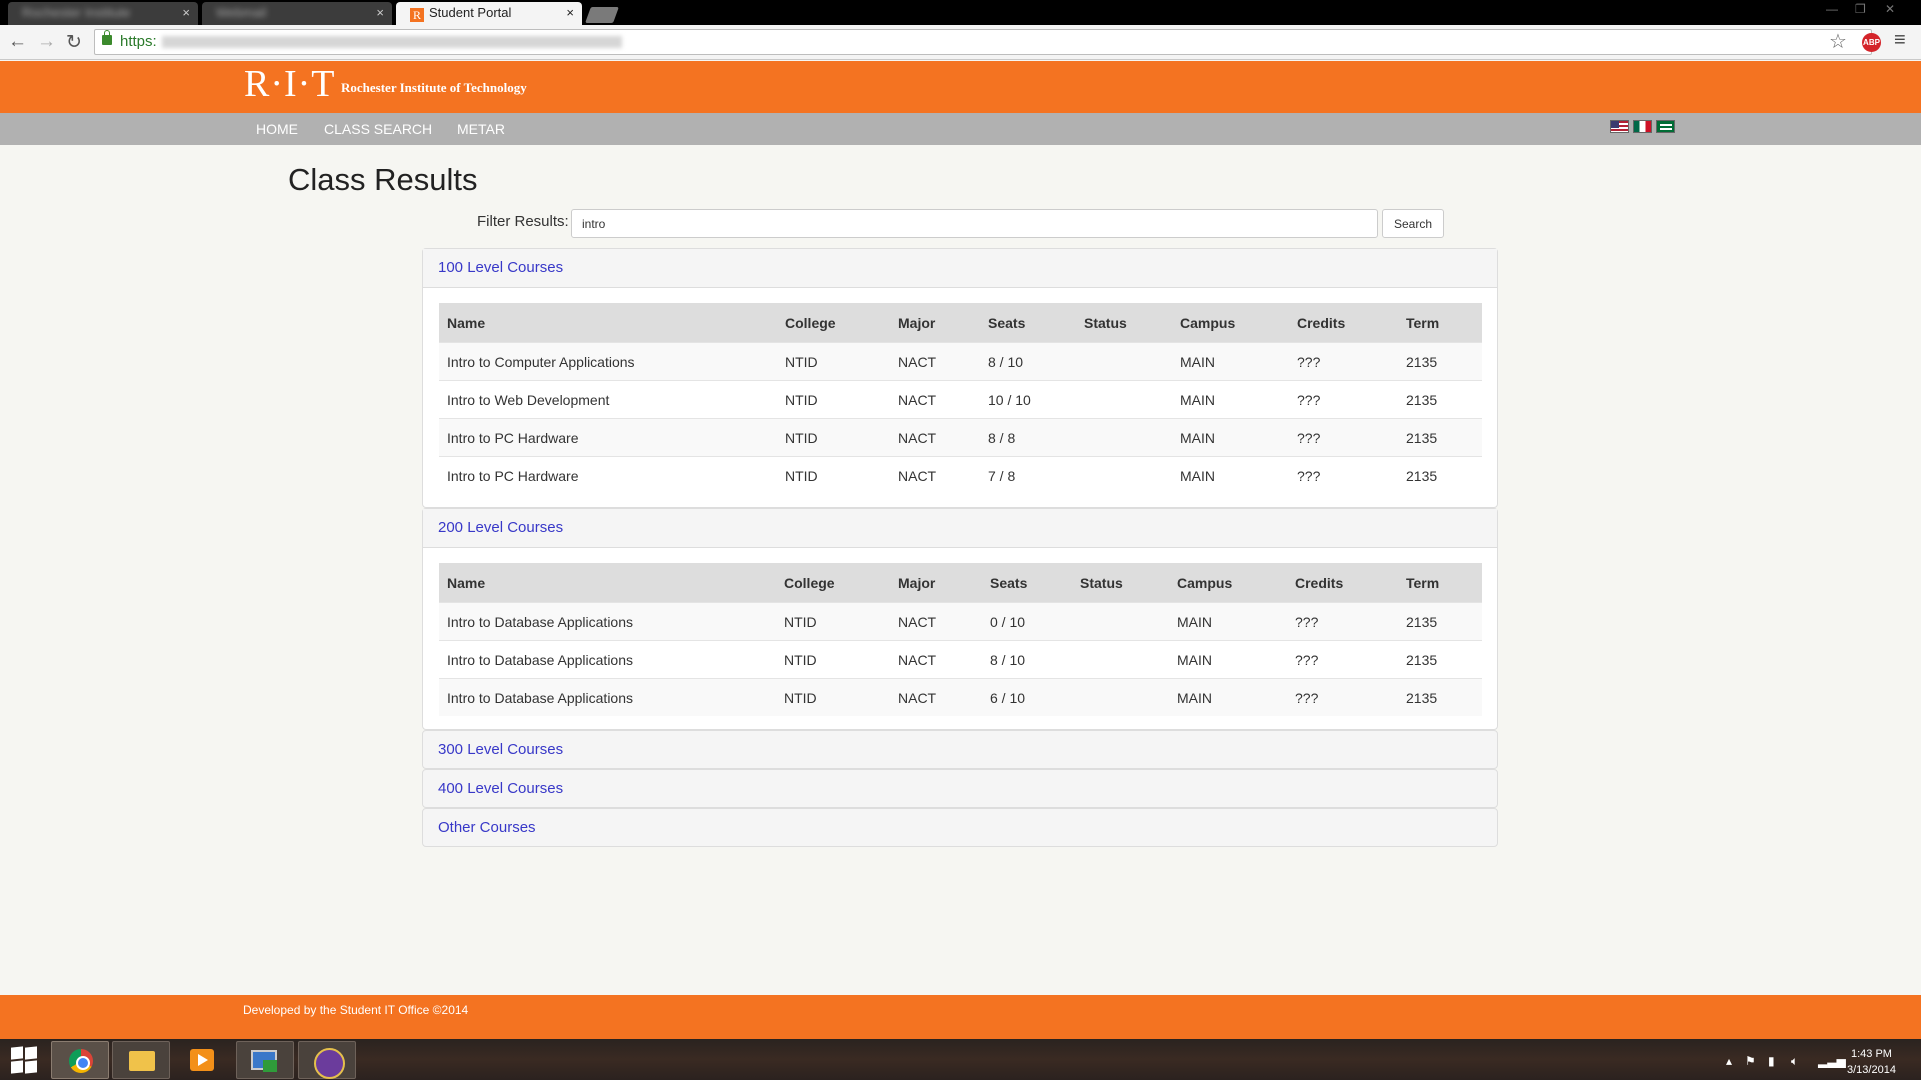  I want to click on browser-tab-1: Rochester Institute ×, so click(103, 13).